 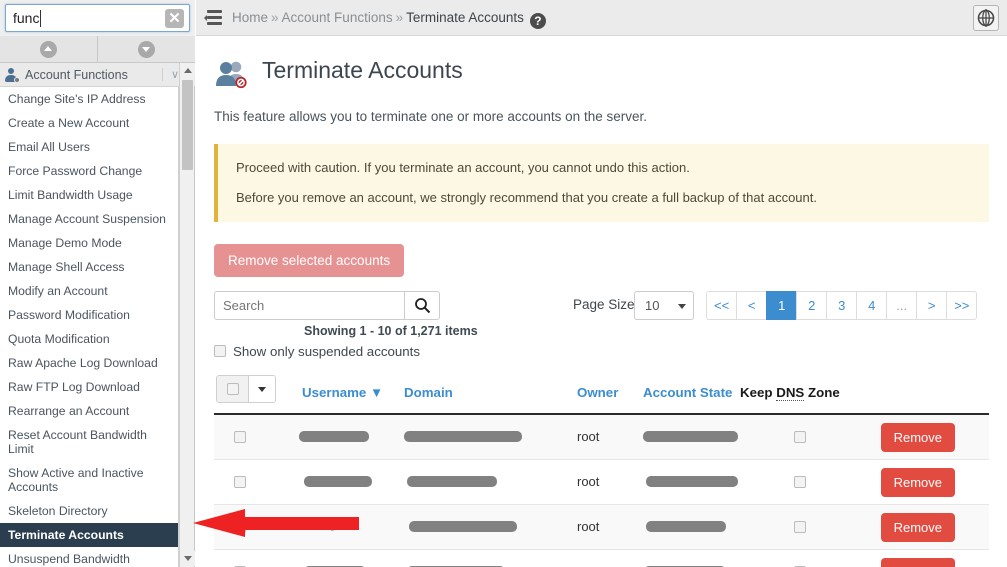 What do you see at coordinates (89, 147) in the screenshot?
I see `sidebar-item-email-all-users: Email All Users` at bounding box center [89, 147].